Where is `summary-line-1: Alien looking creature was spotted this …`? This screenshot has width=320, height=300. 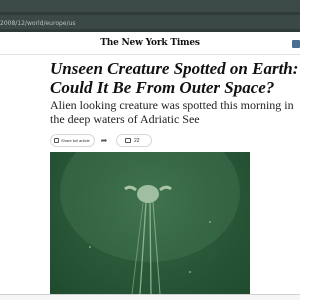
summary-line-1: Alien looking creature was spotted this … is located at coordinates (172, 105).